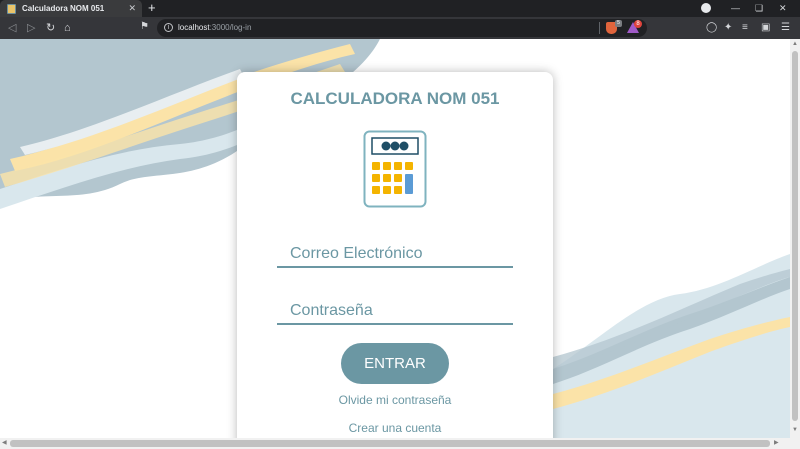 This screenshot has width=800, height=449. I want to click on address-bar: i localhost:3000/log-in 5 8, so click(402, 28).